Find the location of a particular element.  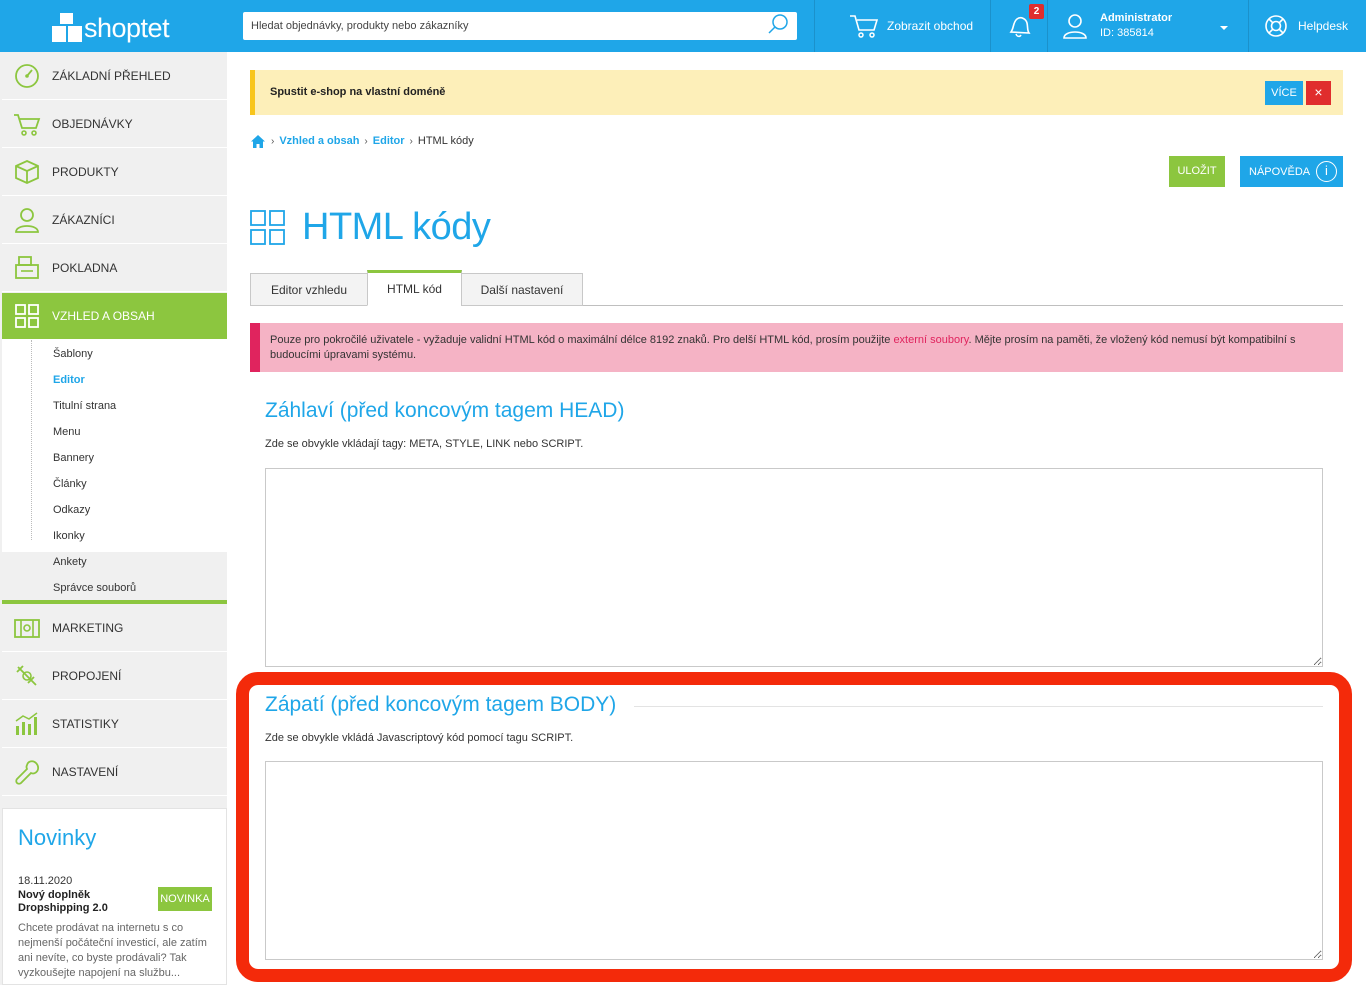

head-section-title: Záhlaví (před koncovým tagem HEAD) is located at coordinates (445, 410).